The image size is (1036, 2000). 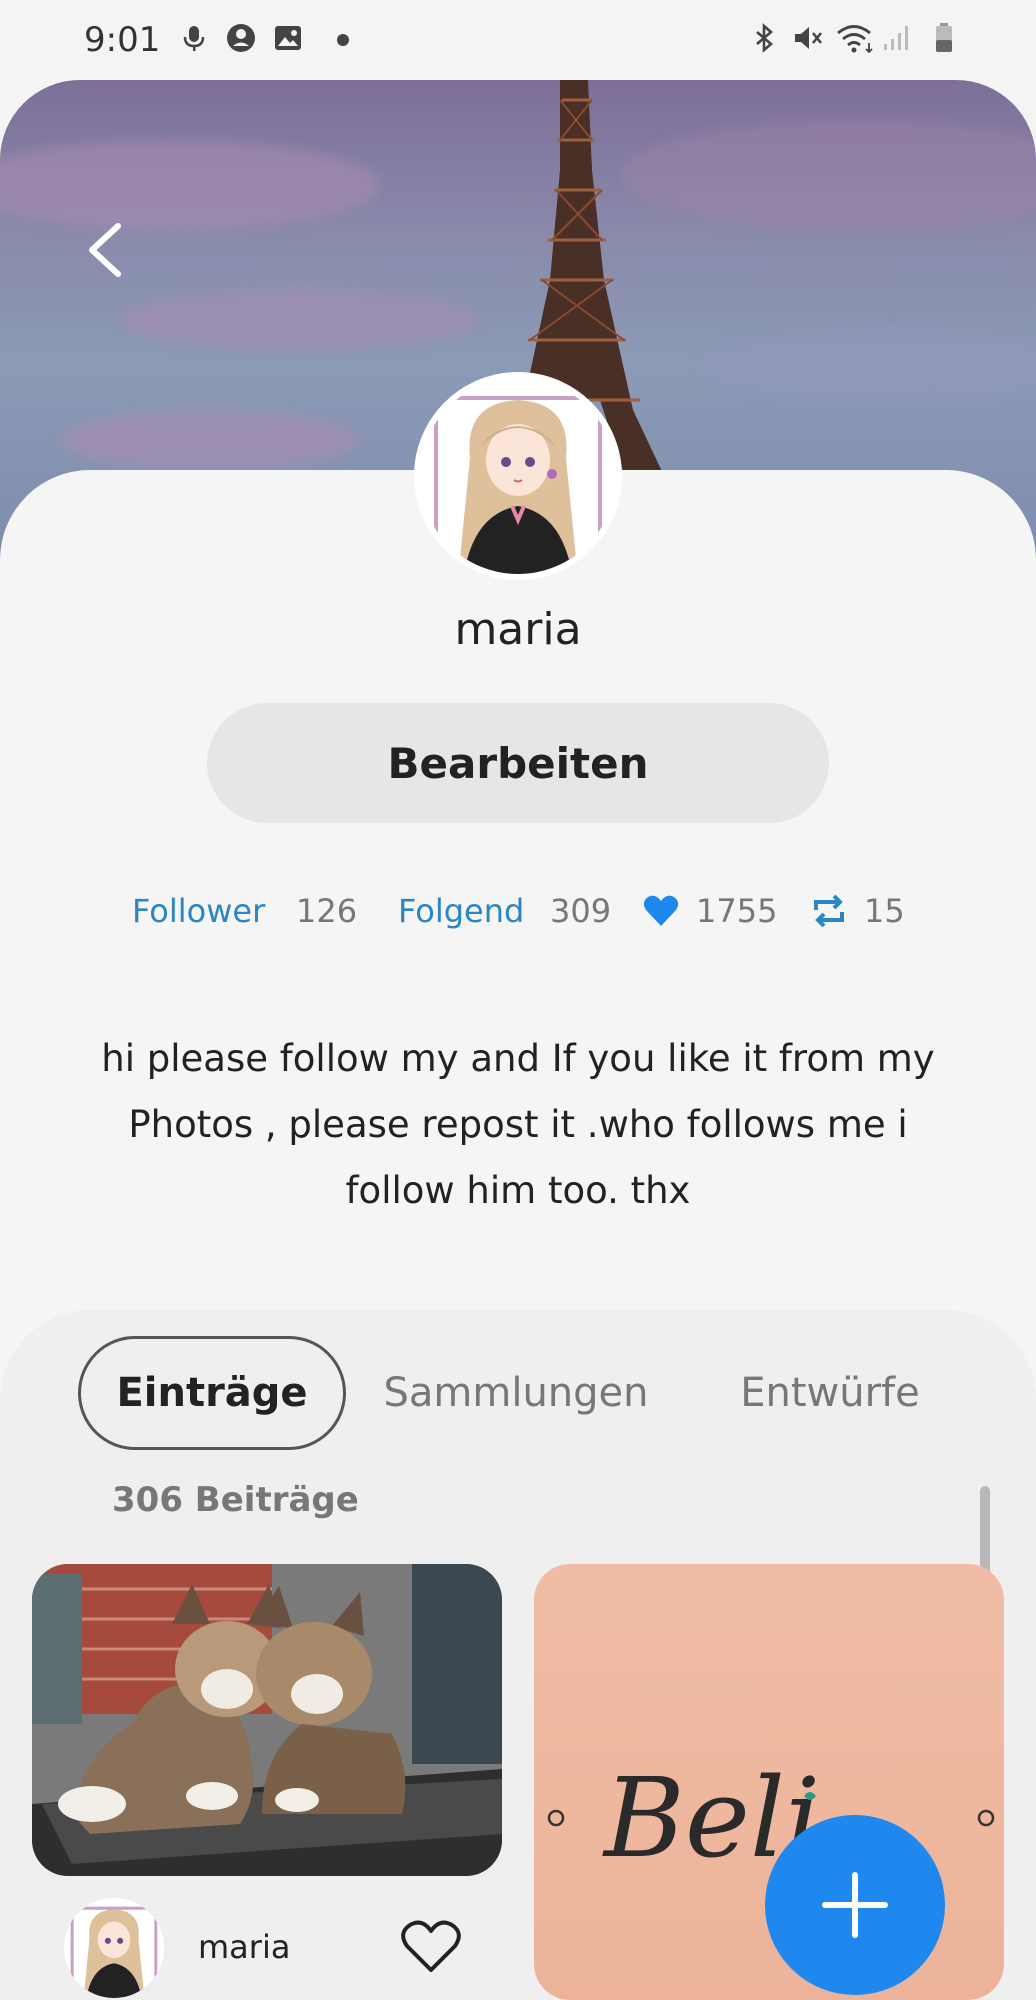 I want to click on tab-collections: Sammlungen, so click(x=516, y=1393).